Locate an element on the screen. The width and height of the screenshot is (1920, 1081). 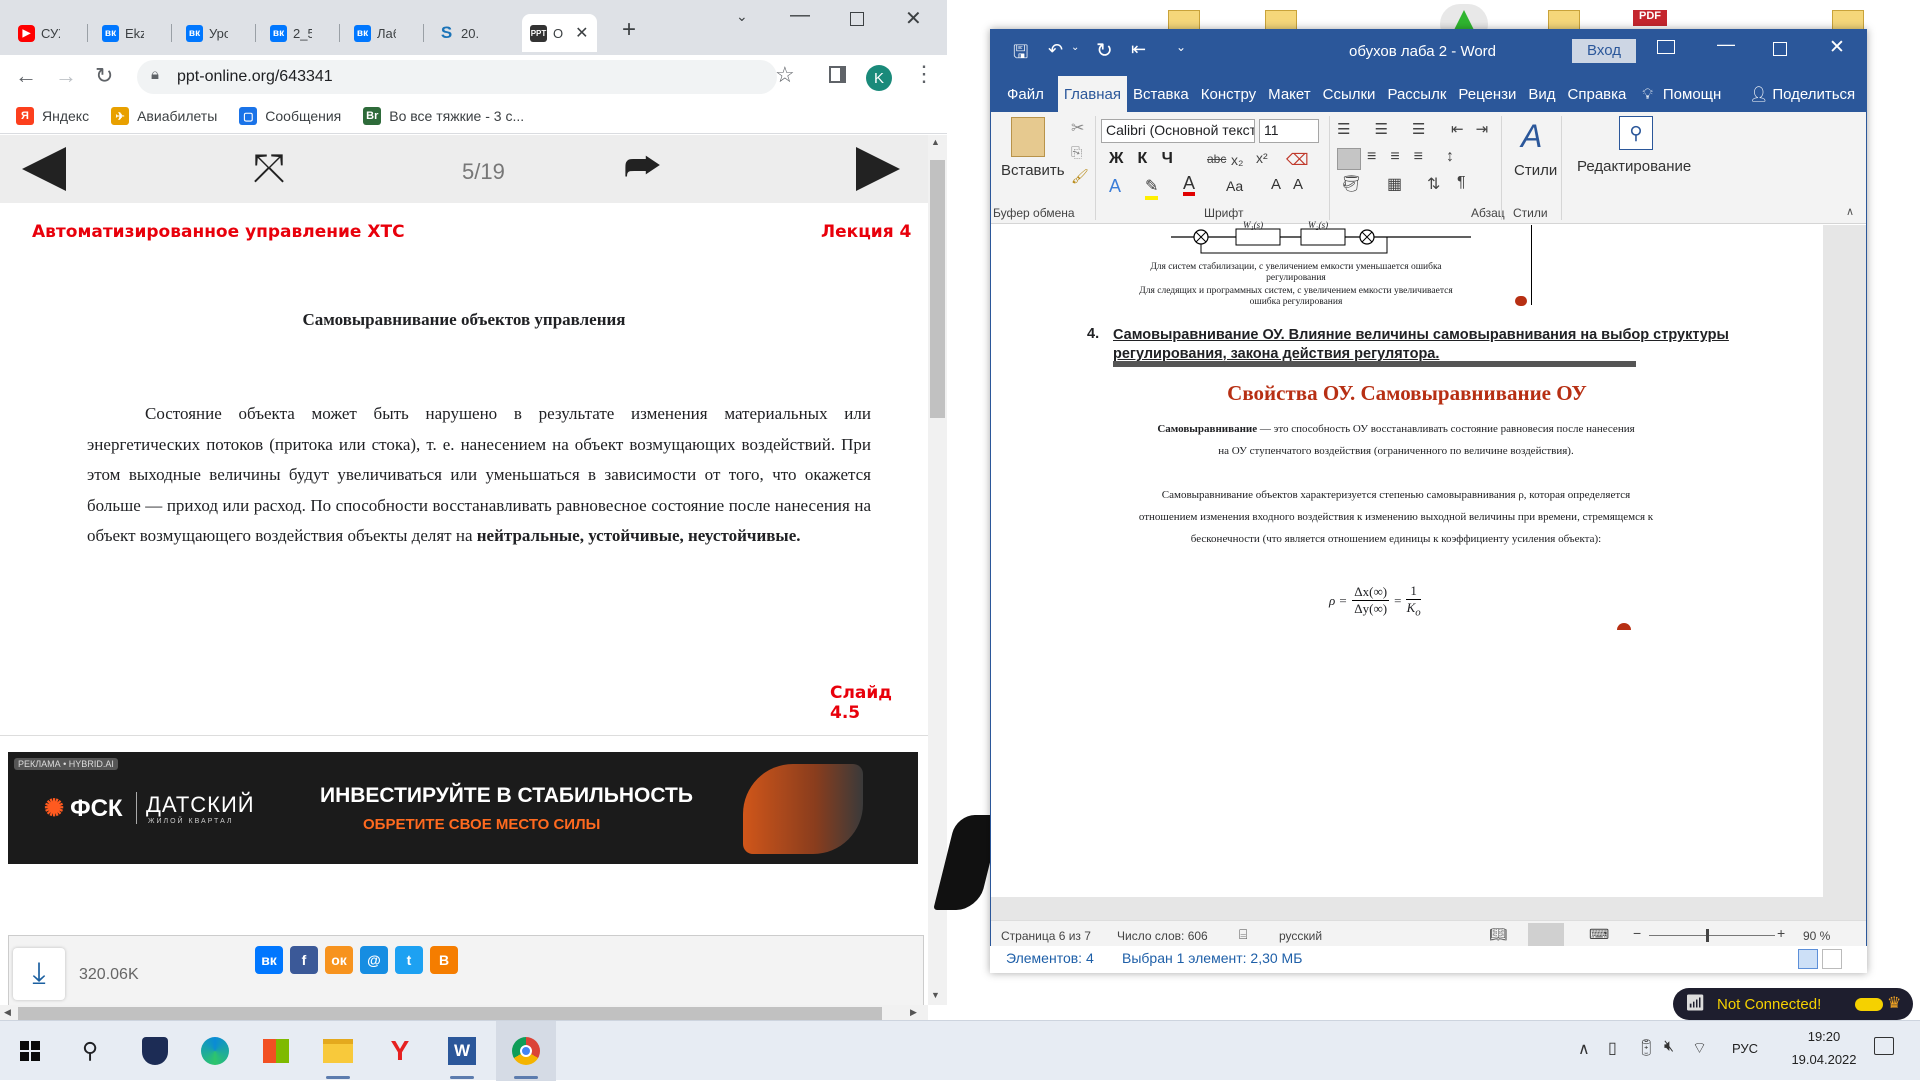
scroll-up-icon: ▲ is located at coordinates (935, 142).